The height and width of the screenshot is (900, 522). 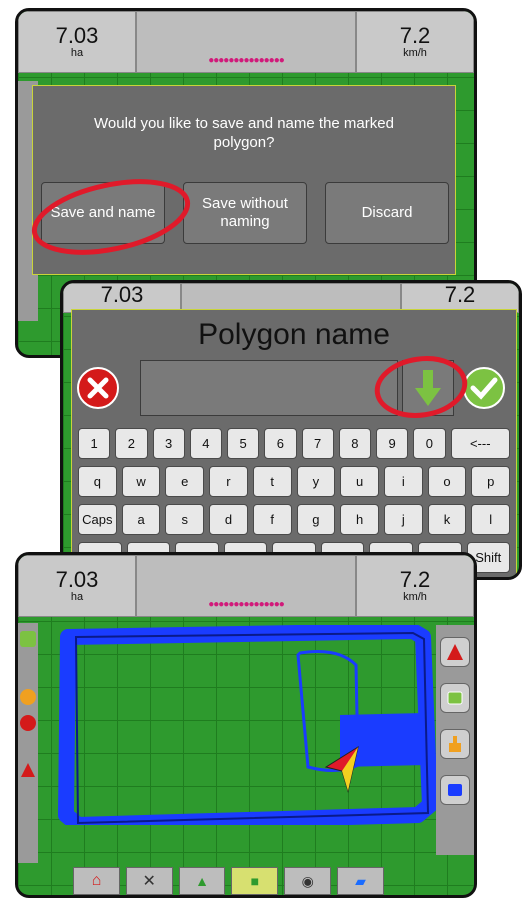 What do you see at coordinates (387, 213) in the screenshot?
I see `discard-button: Discard` at bounding box center [387, 213].